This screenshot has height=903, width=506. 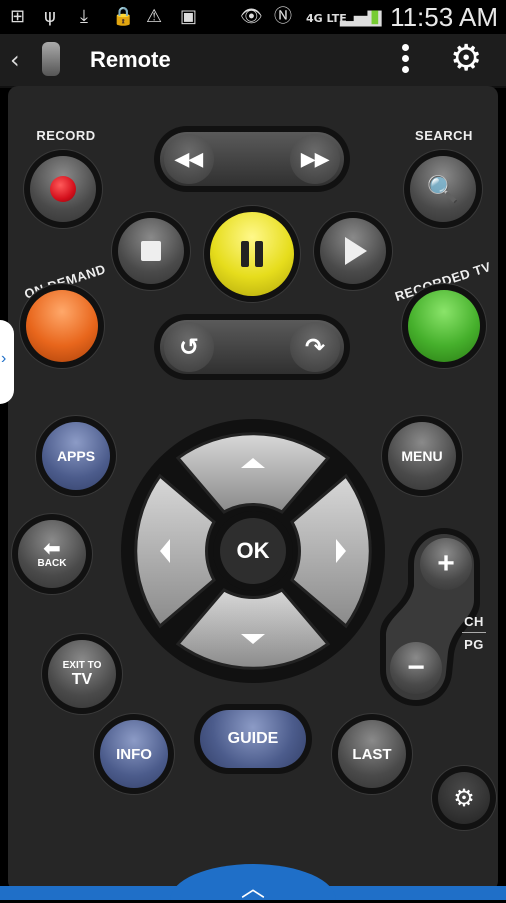 I want to click on chevron-right-icon: ›, so click(x=4, y=358).